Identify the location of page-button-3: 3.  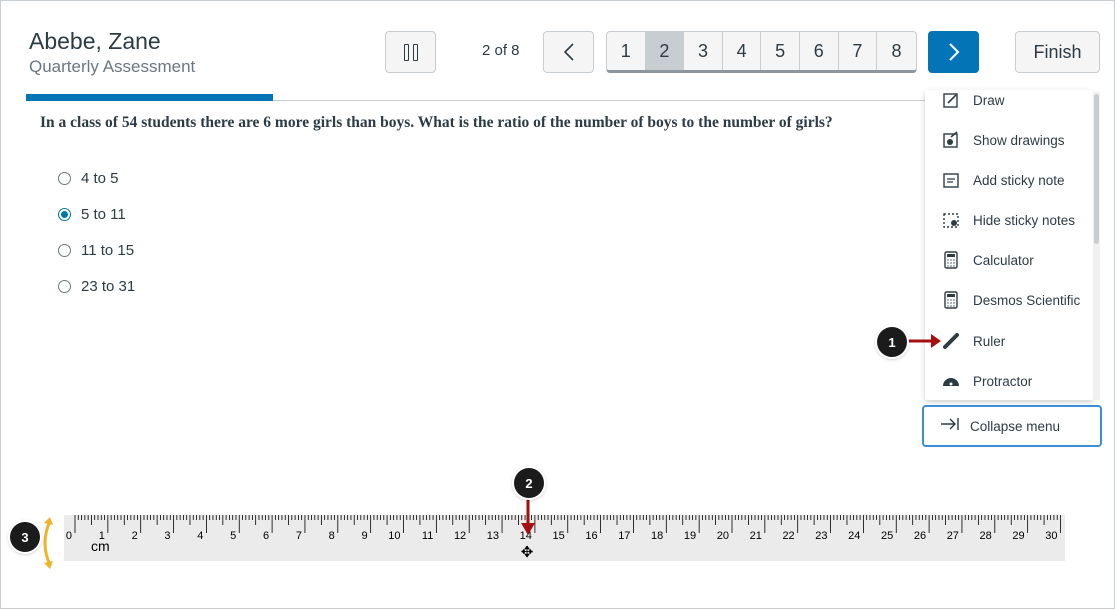
(703, 51).